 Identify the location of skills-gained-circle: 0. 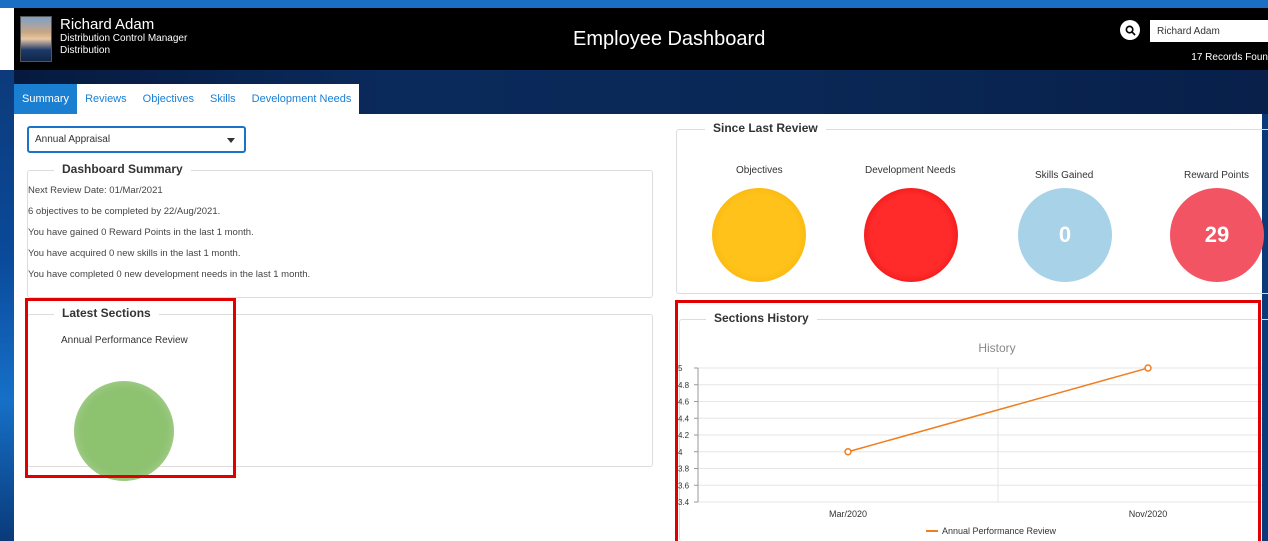
(1065, 235).